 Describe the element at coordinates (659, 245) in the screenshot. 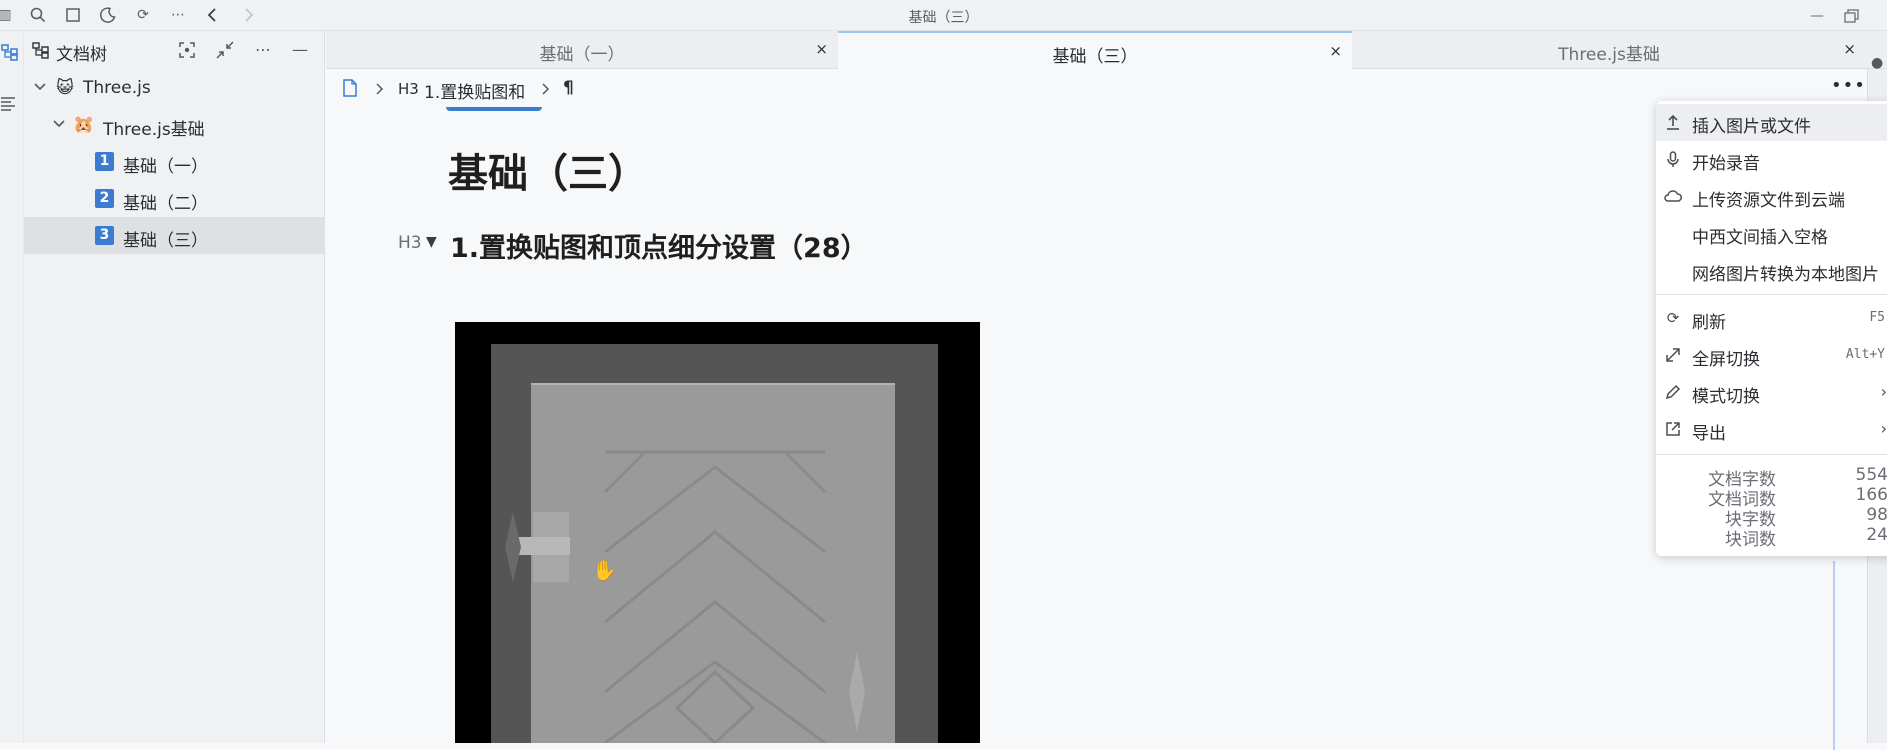

I see `section-heading: 1.置换贴图和顶点细分设置（28）` at that location.